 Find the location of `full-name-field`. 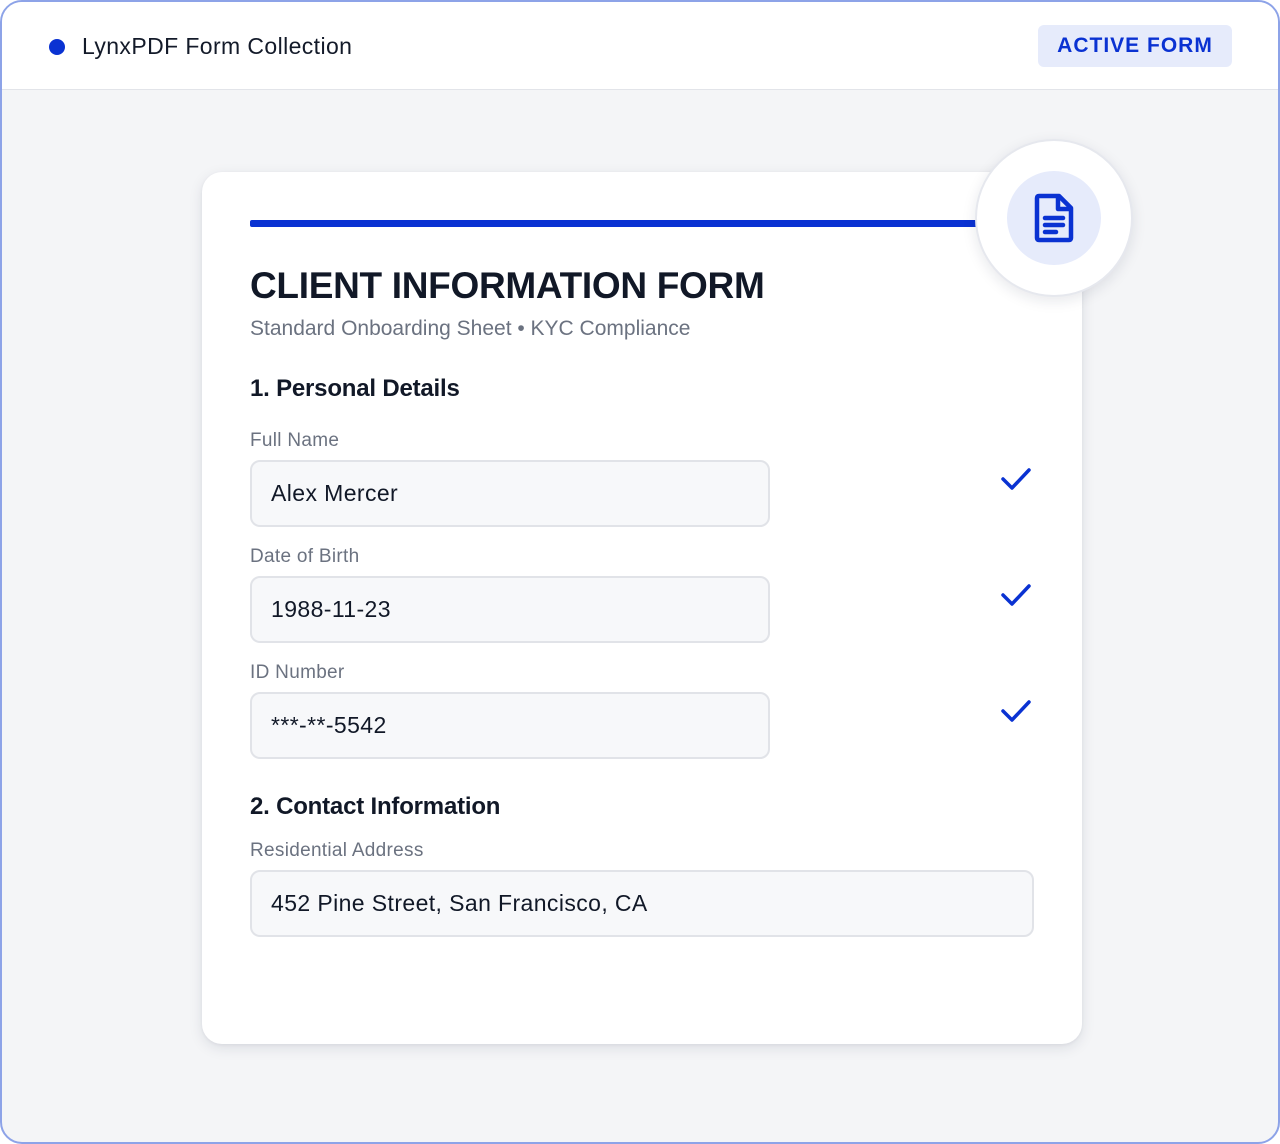

full-name-field is located at coordinates (510, 493).